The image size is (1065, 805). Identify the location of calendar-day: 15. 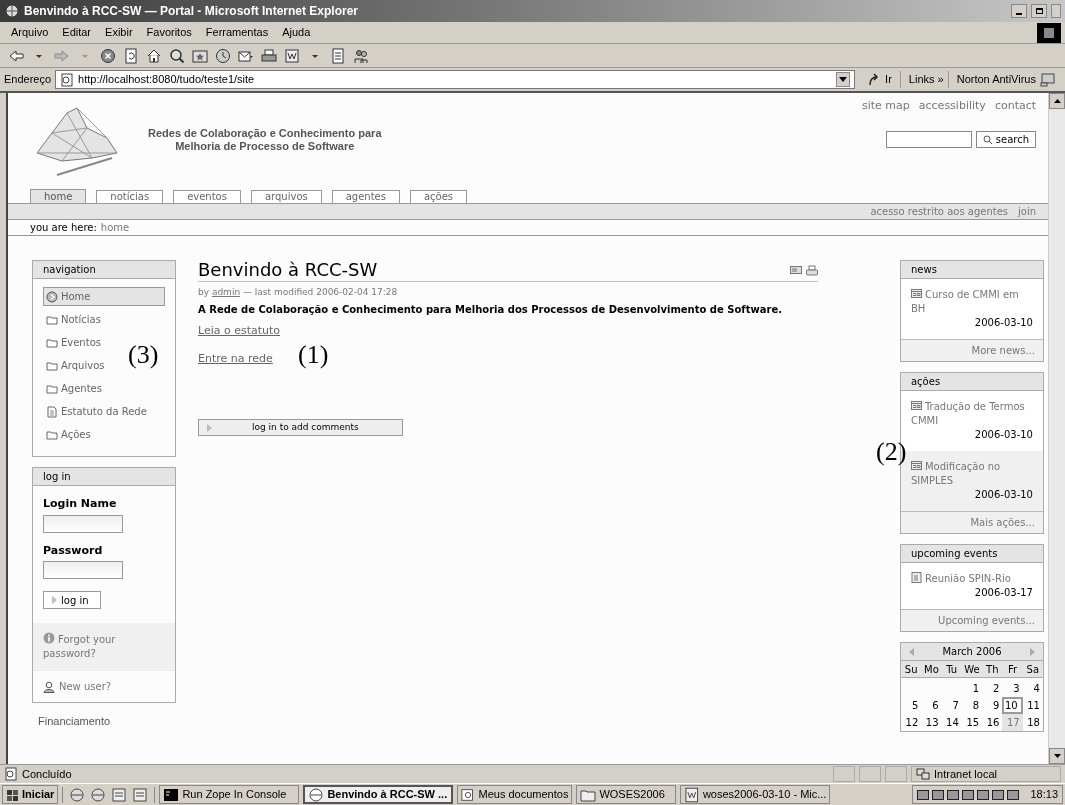
(972, 722).